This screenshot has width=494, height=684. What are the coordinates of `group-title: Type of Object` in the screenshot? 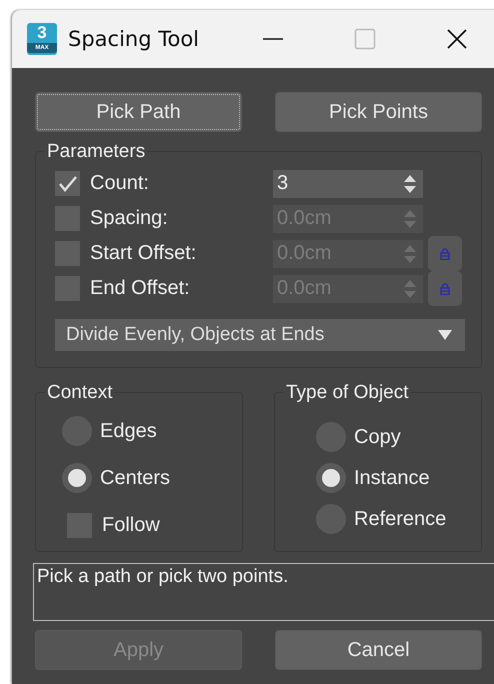 It's located at (347, 393).